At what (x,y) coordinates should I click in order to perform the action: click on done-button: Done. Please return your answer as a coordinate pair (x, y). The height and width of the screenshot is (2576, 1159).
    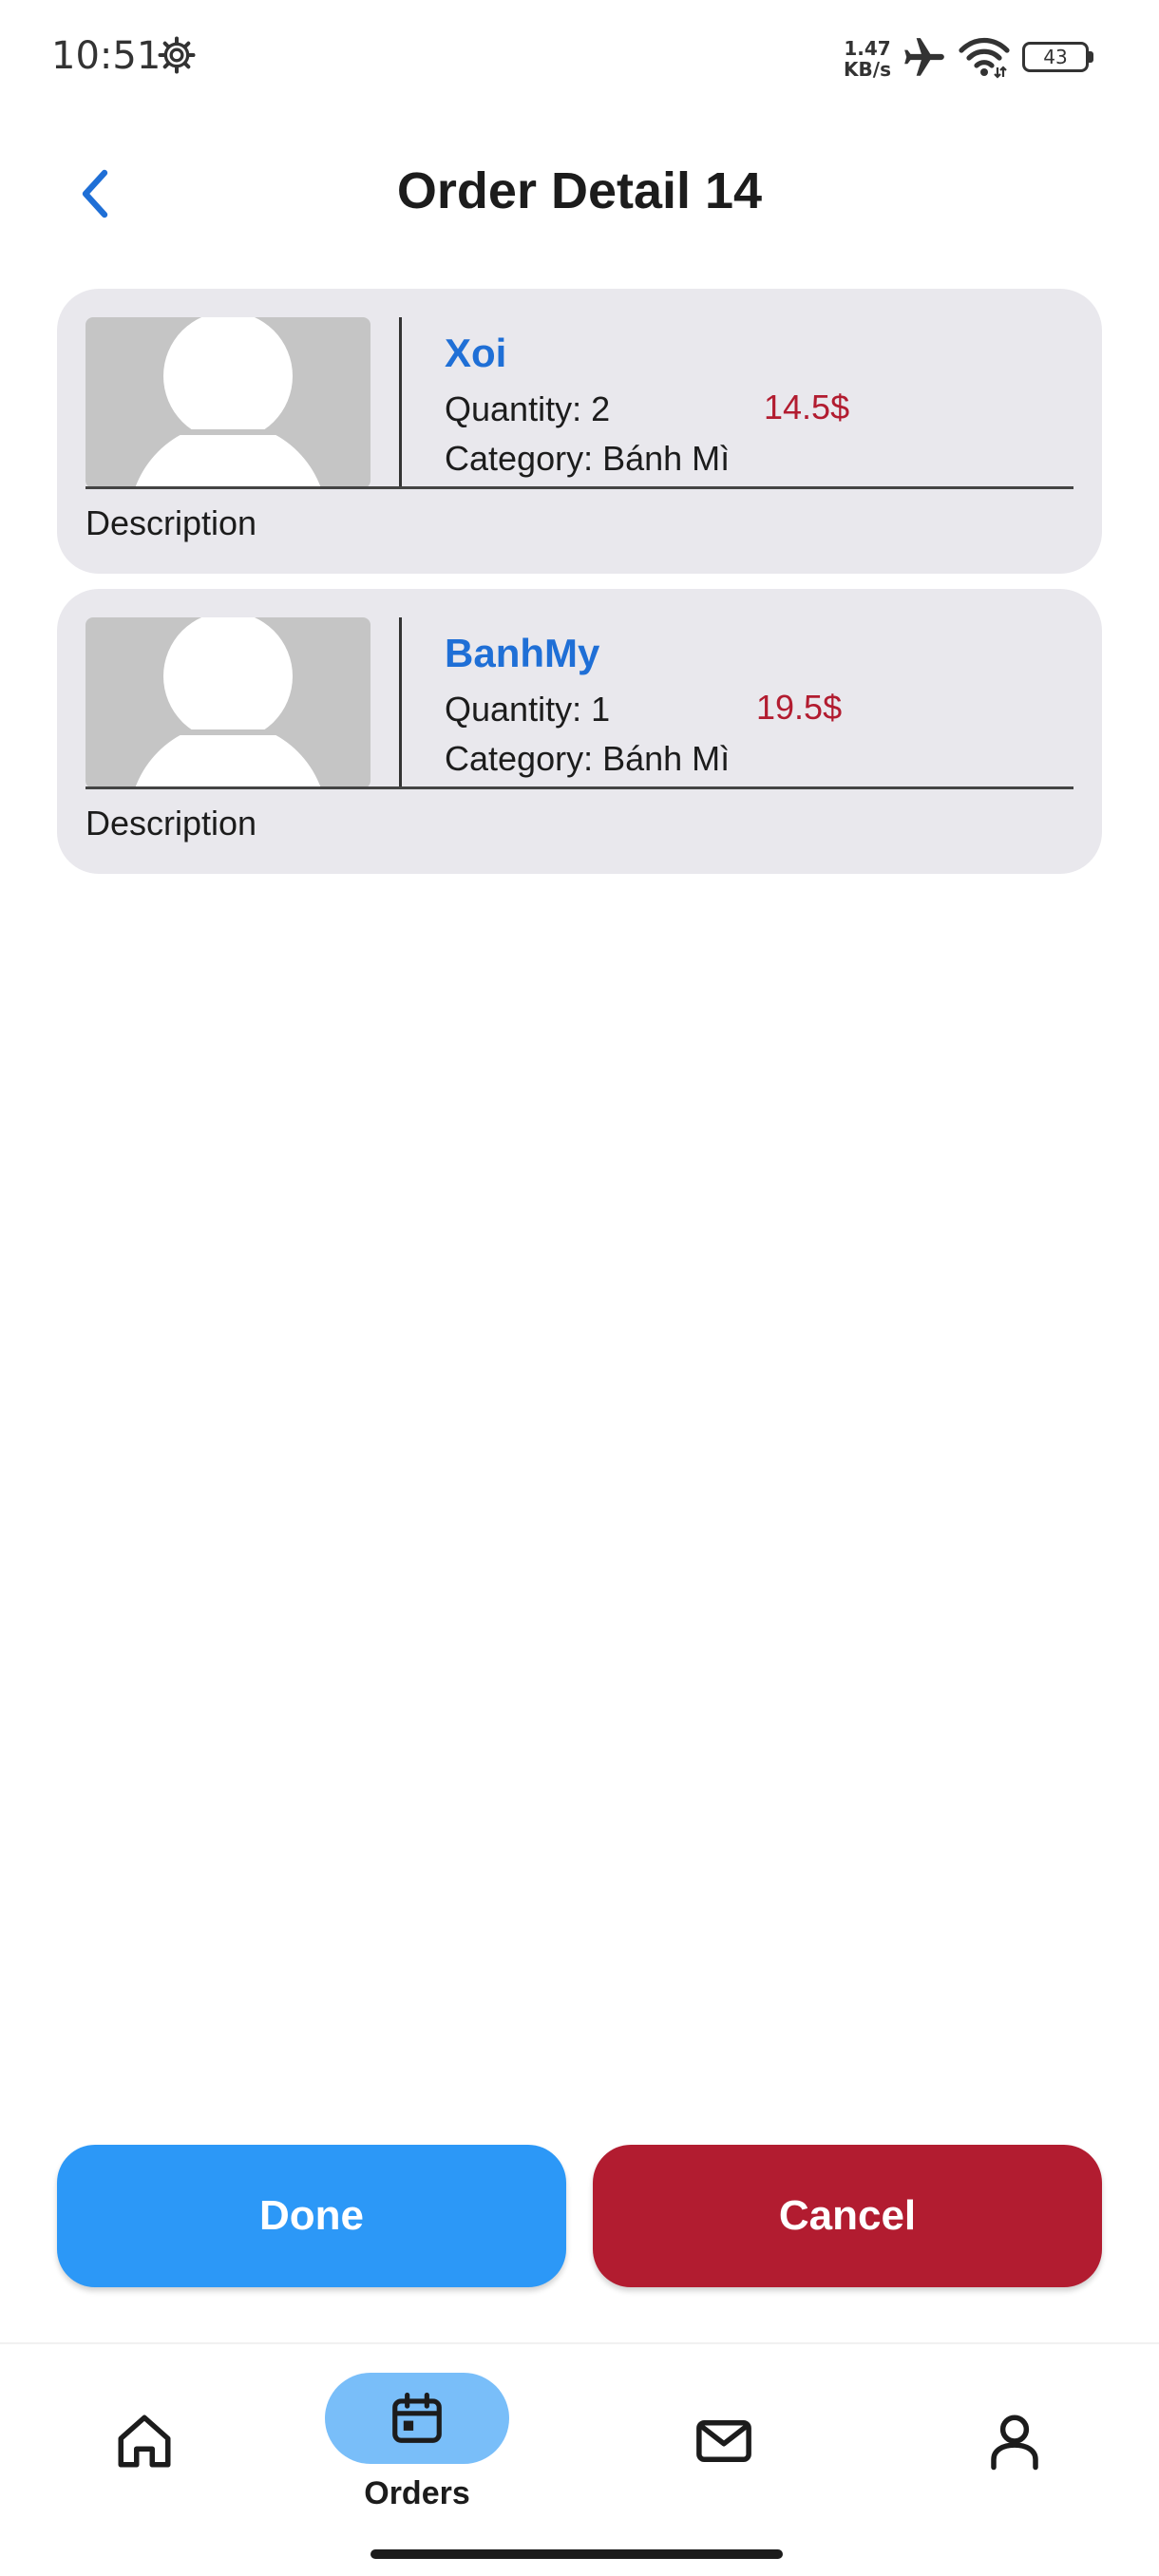
    Looking at the image, I should click on (311, 2216).